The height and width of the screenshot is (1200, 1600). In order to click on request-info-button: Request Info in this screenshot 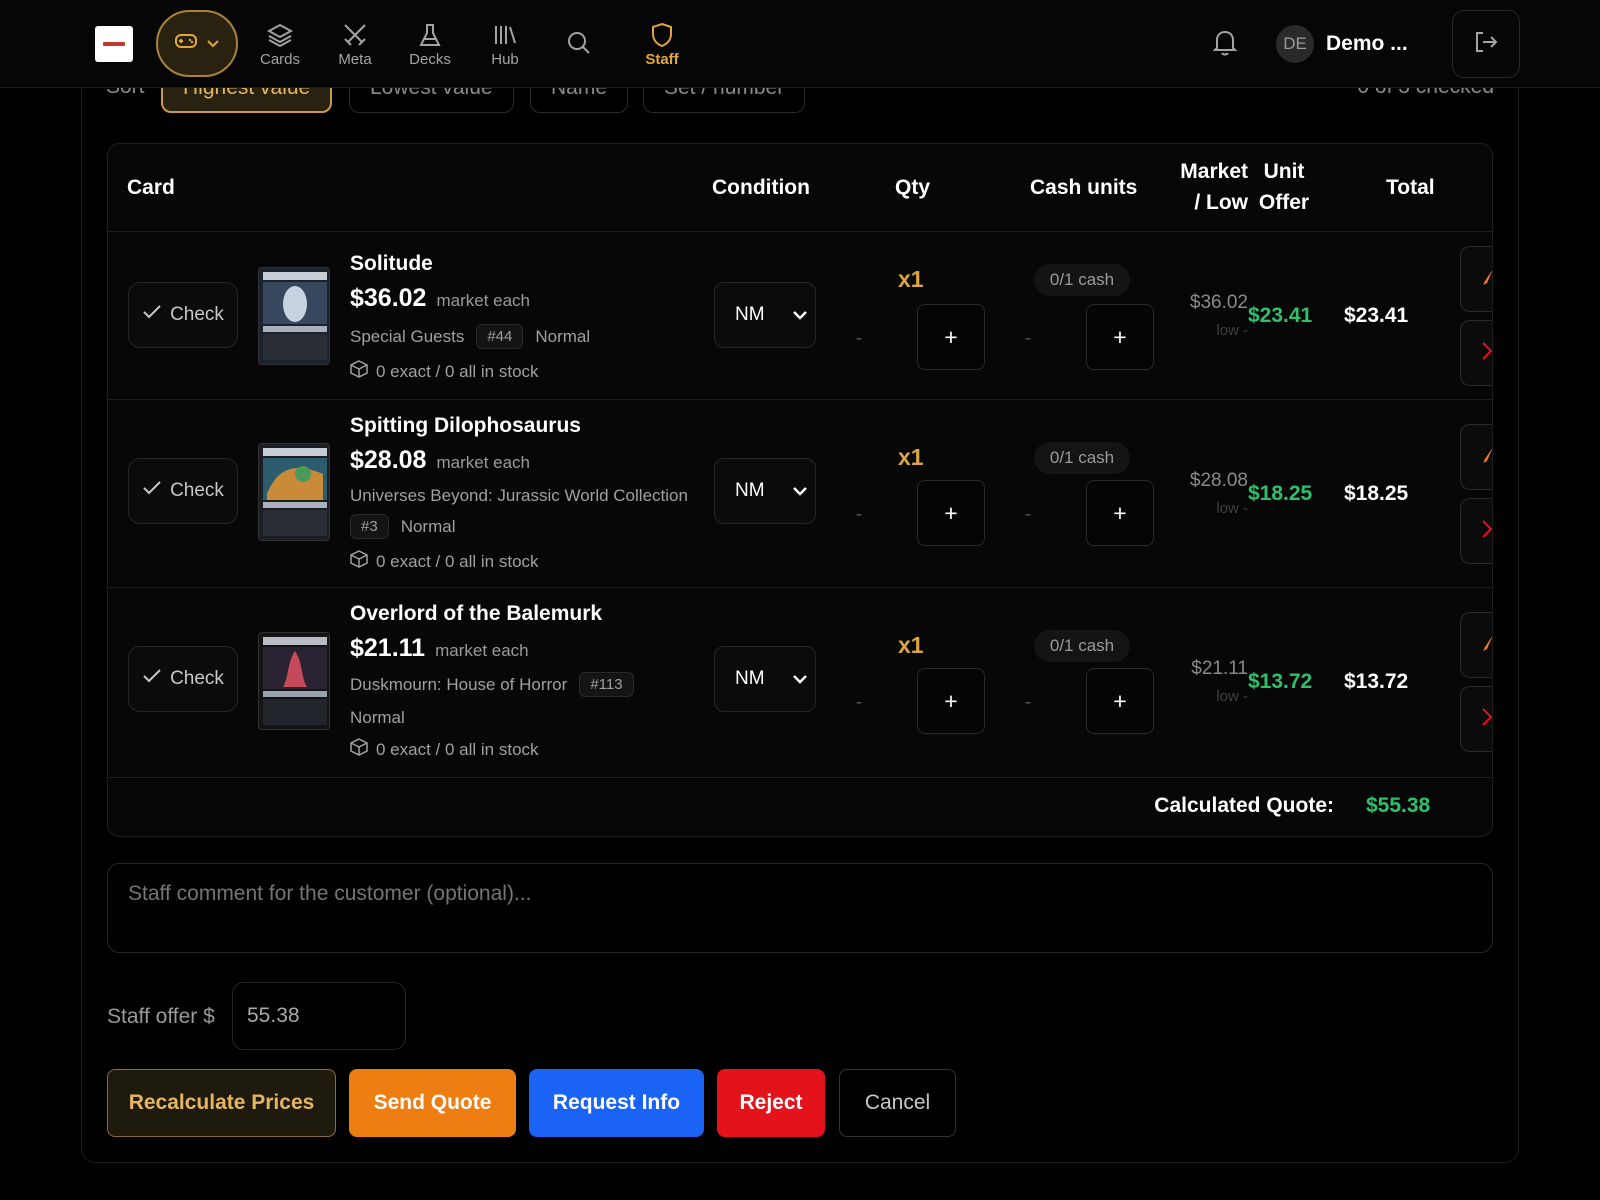, I will do `click(616, 1103)`.